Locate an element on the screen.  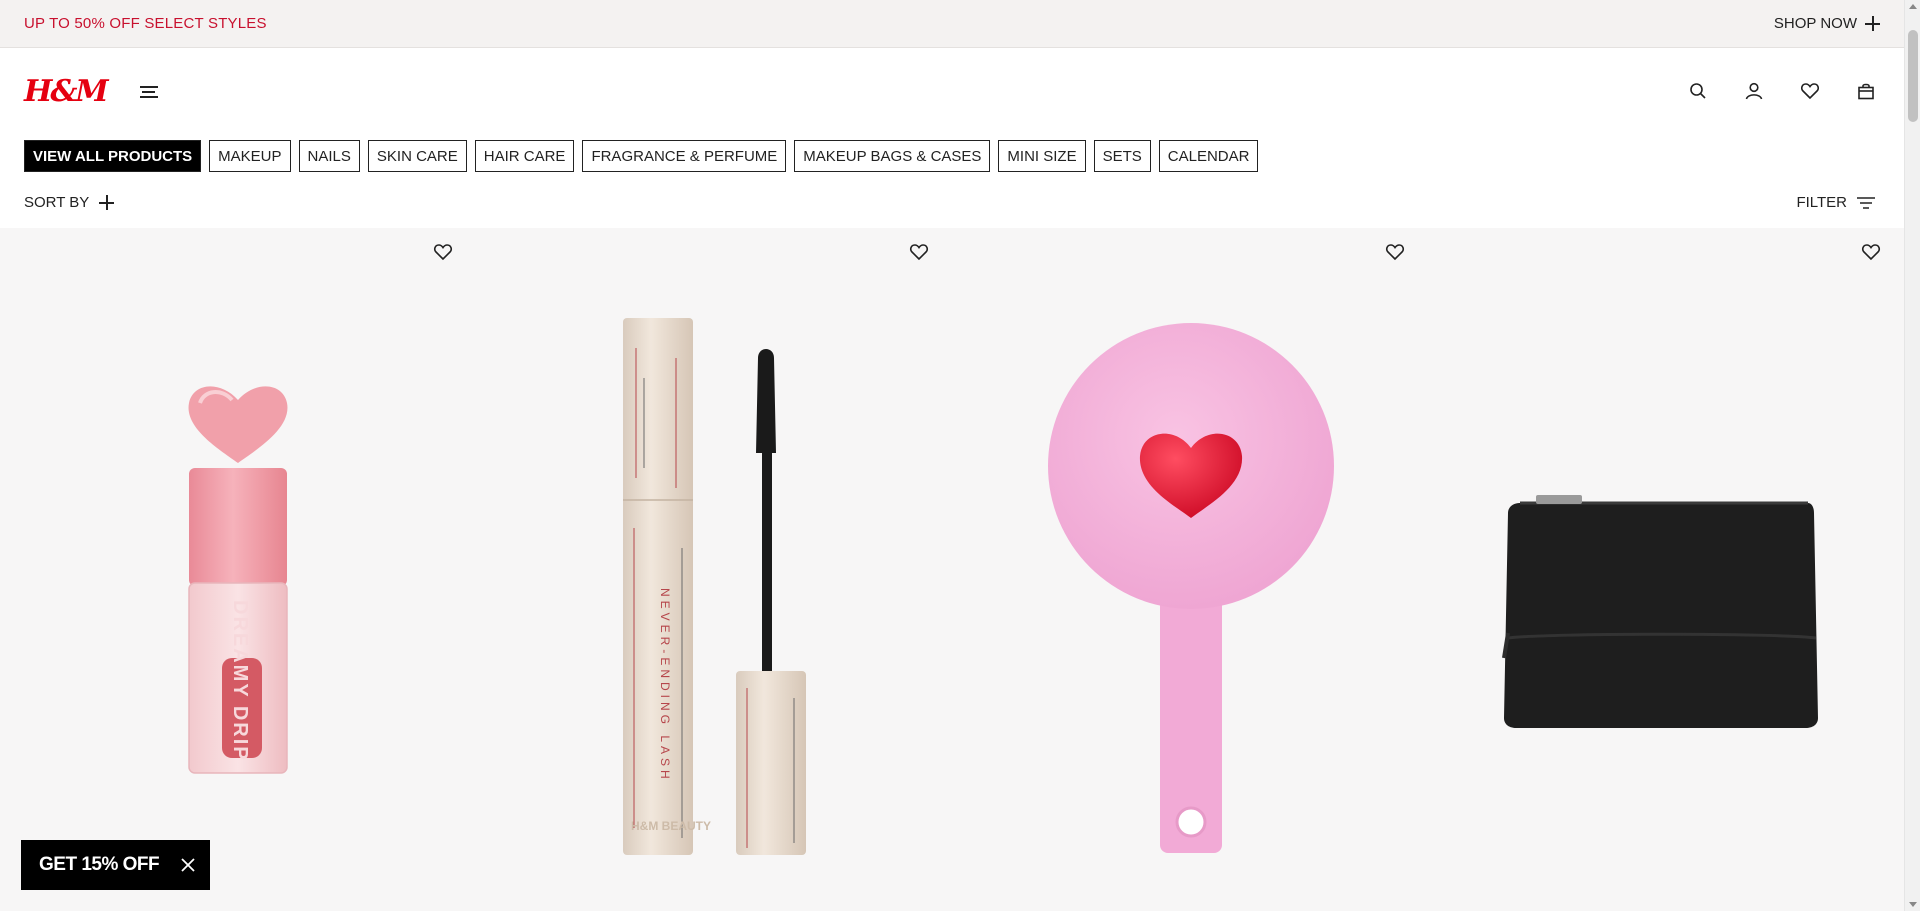
discount-popup-label: GET 15% OFF is located at coordinates (99, 865).